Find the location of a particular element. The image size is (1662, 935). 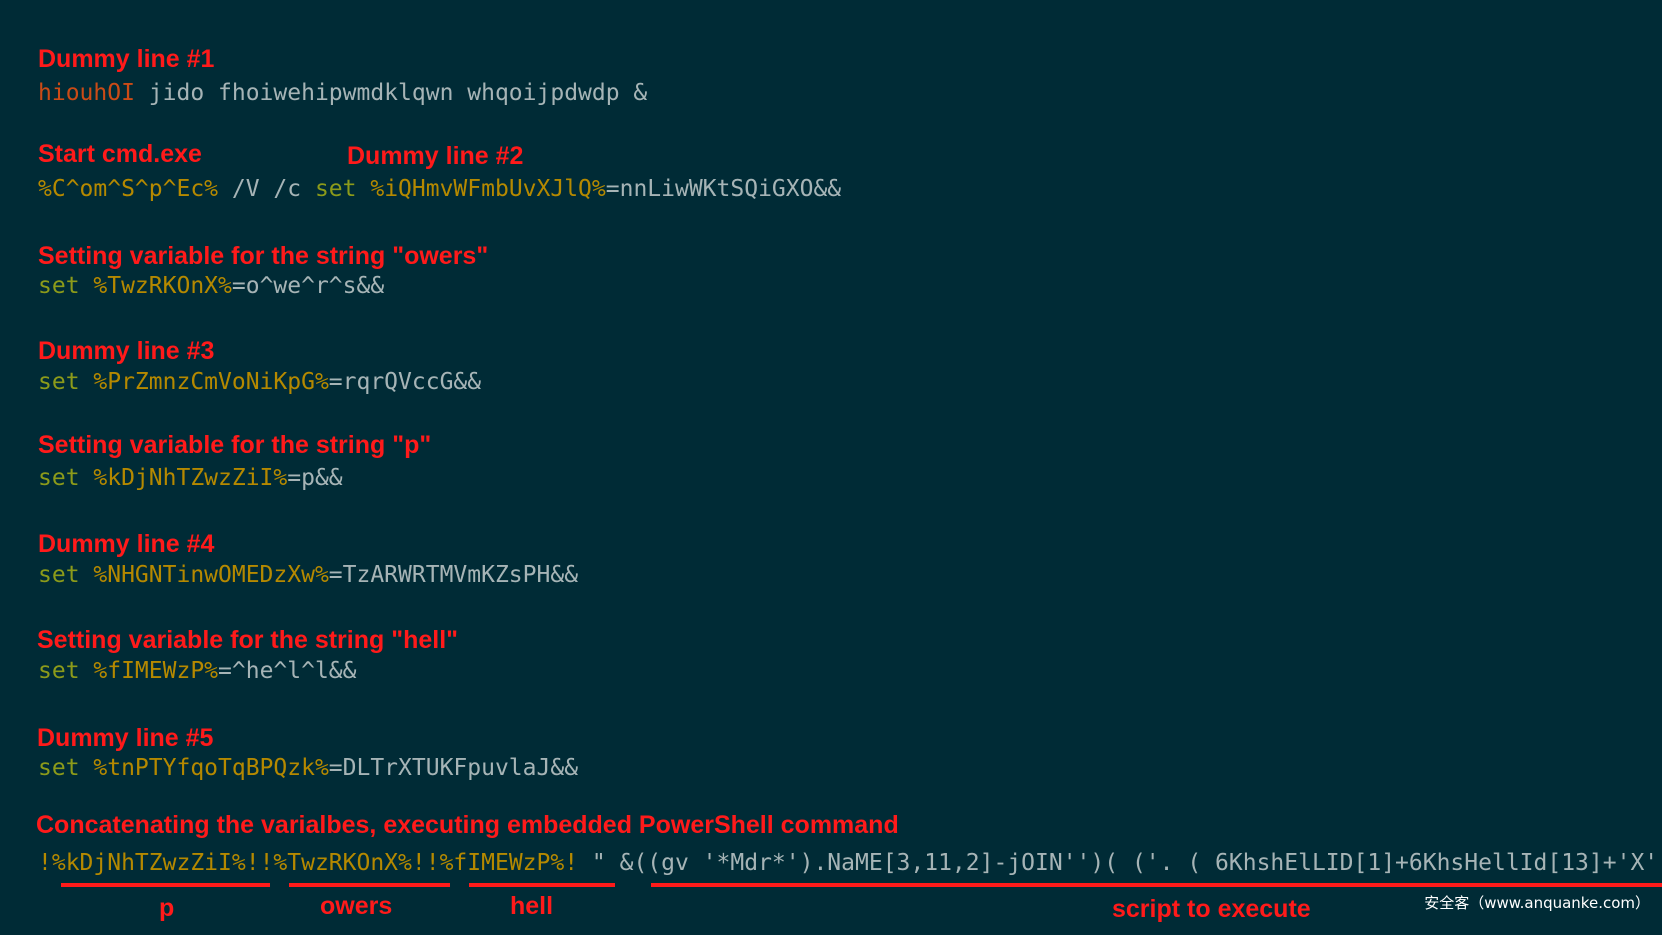

annotation-p: Setting variable for the string "p" is located at coordinates (235, 445).